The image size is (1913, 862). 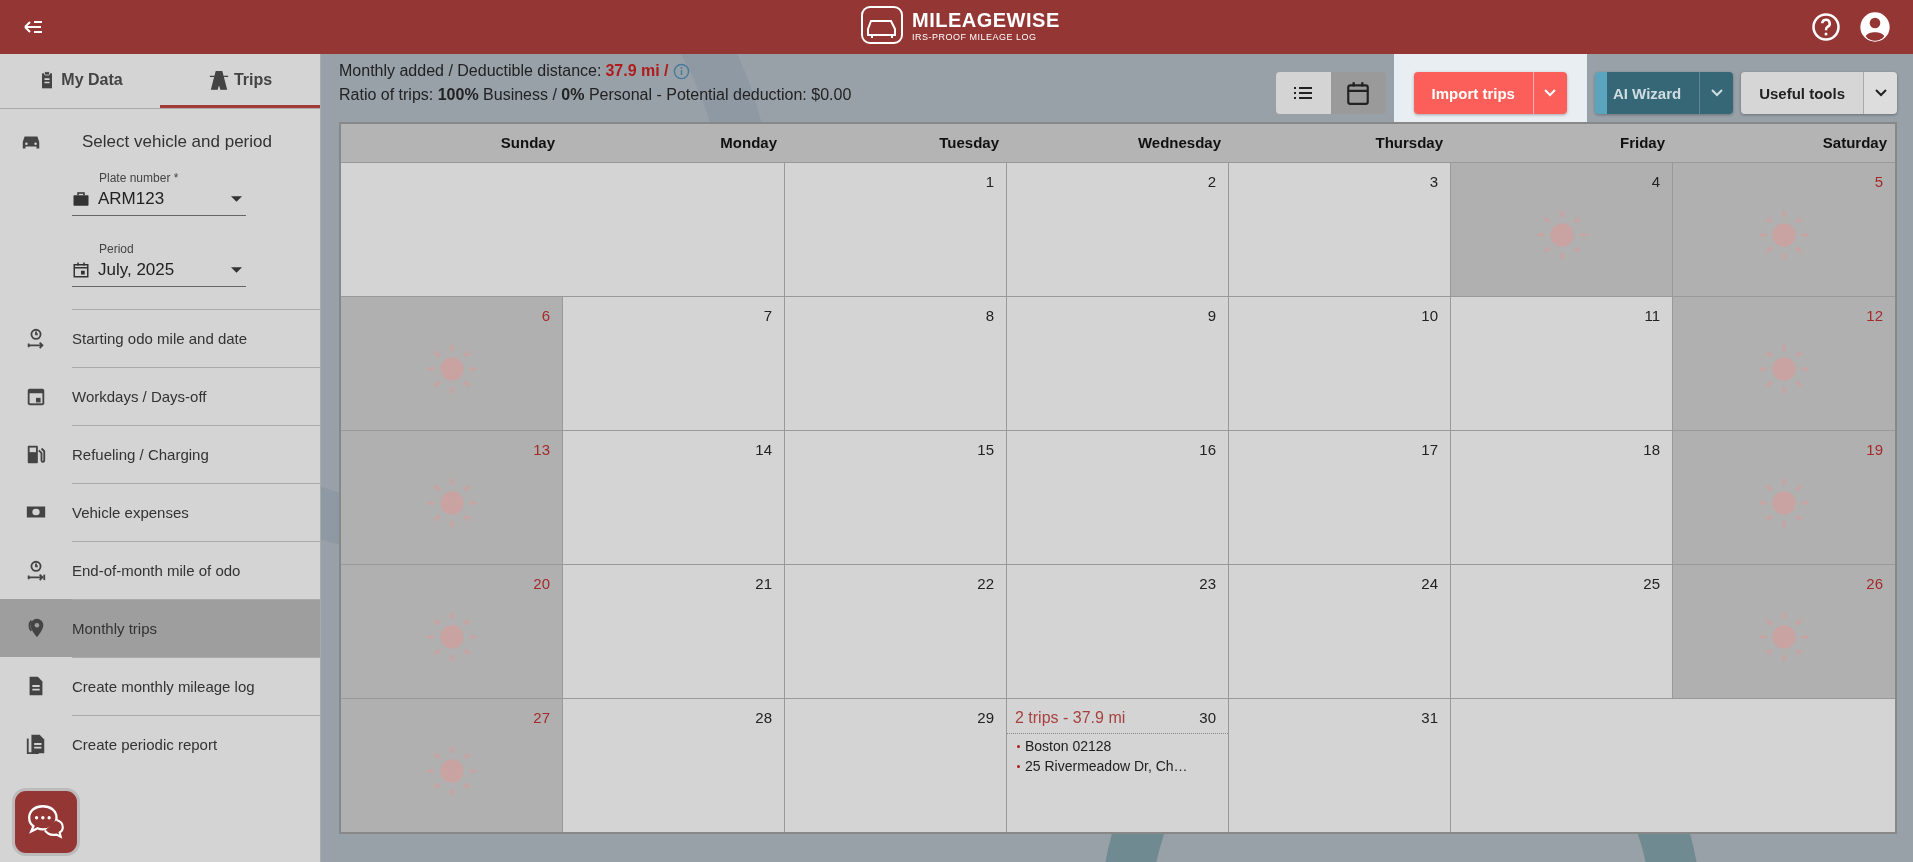 What do you see at coordinates (1433, 181) in the screenshot?
I see `day-number: 3` at bounding box center [1433, 181].